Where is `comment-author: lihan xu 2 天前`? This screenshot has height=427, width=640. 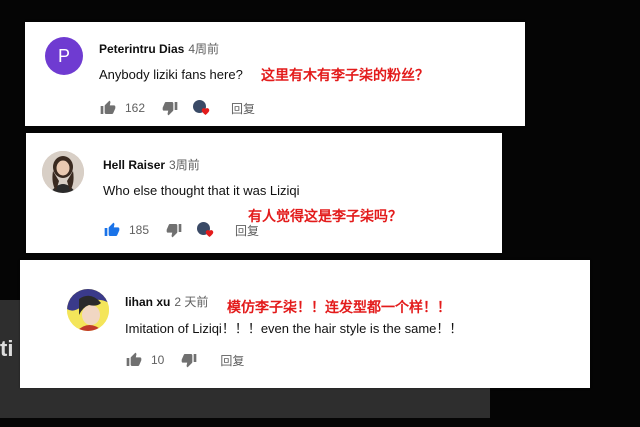
comment-author: lihan xu 2 天前 is located at coordinates (166, 301).